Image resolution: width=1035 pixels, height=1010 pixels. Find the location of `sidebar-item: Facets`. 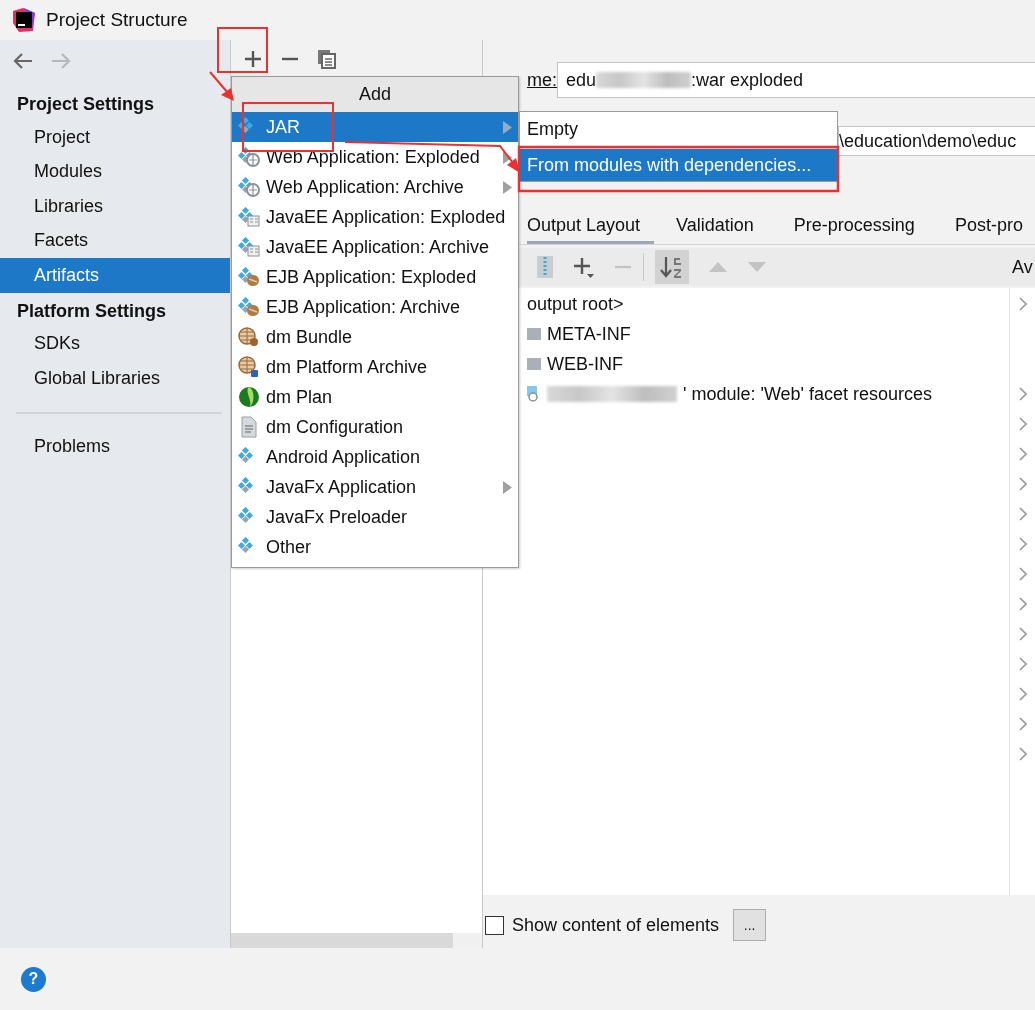

sidebar-item: Facets is located at coordinates (115, 240).